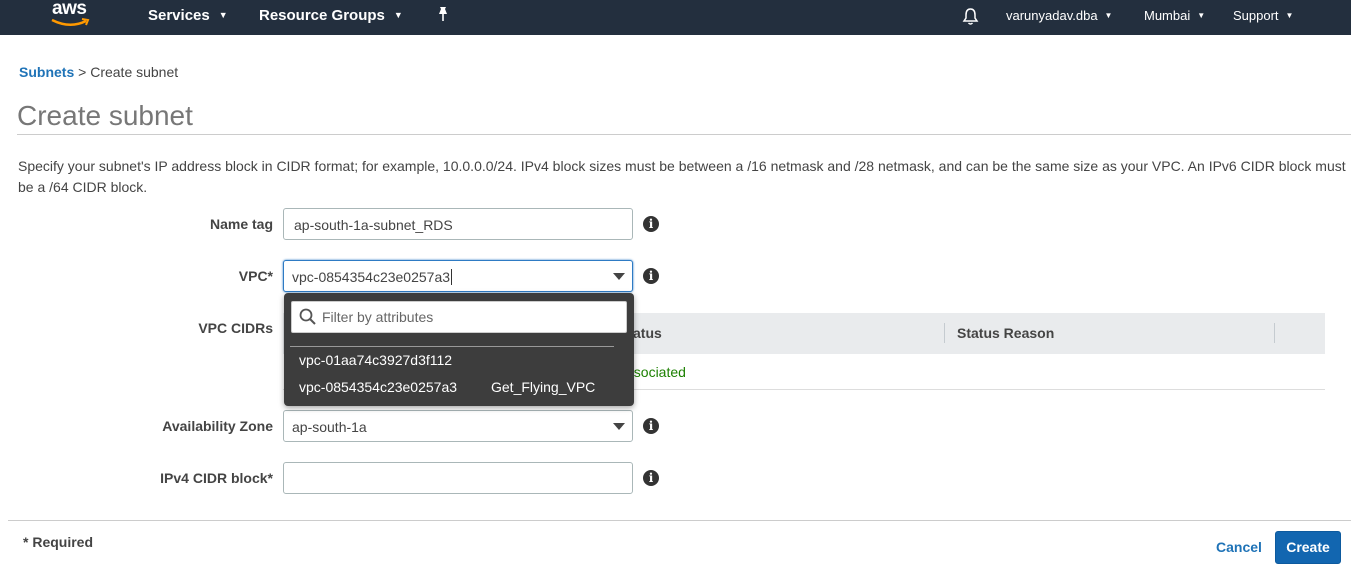  I want to click on resource-groups-menu: Resource Groups ▼, so click(331, 15).